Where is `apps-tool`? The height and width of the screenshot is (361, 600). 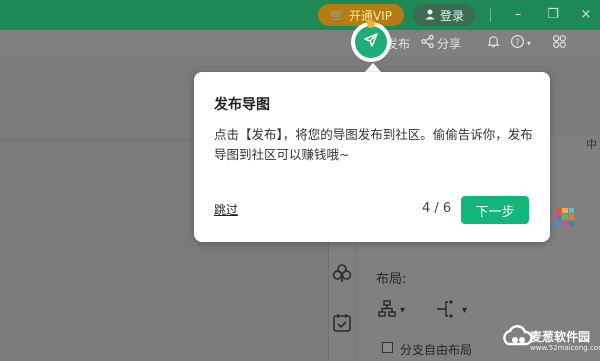
apps-tool is located at coordinates (559, 43).